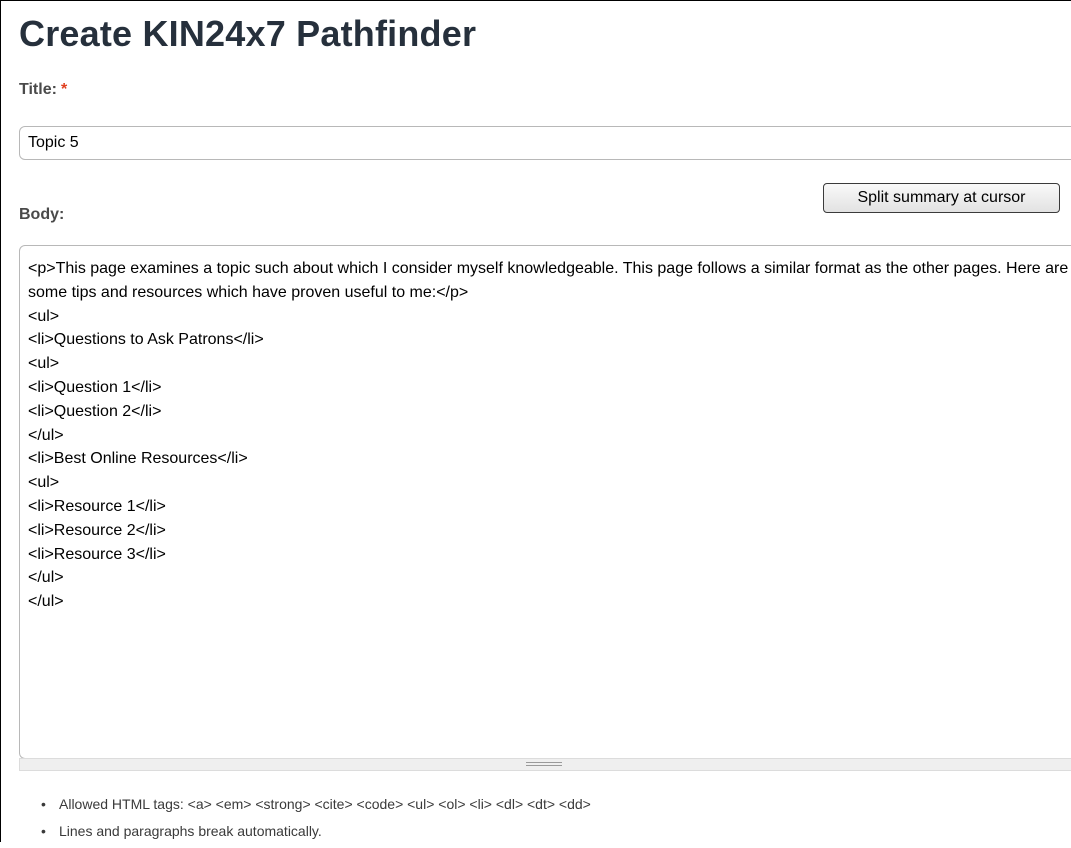 The width and height of the screenshot is (1071, 848). Describe the element at coordinates (941, 198) in the screenshot. I see `split-summary-button: Split summary at cursor` at that location.